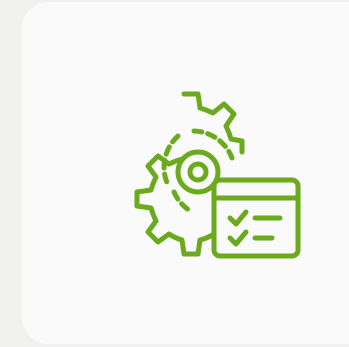  What do you see at coordinates (256, 218) in the screenshot?
I see `checklist-window` at bounding box center [256, 218].